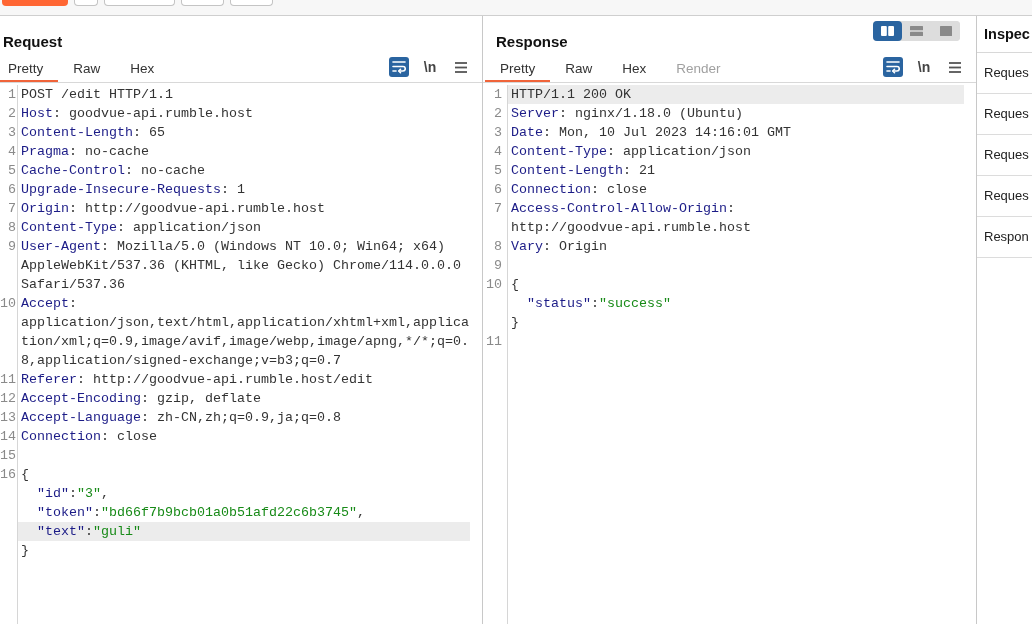 The width and height of the screenshot is (1032, 624). Describe the element at coordinates (8, 398) in the screenshot. I see `line-number: 12` at that location.